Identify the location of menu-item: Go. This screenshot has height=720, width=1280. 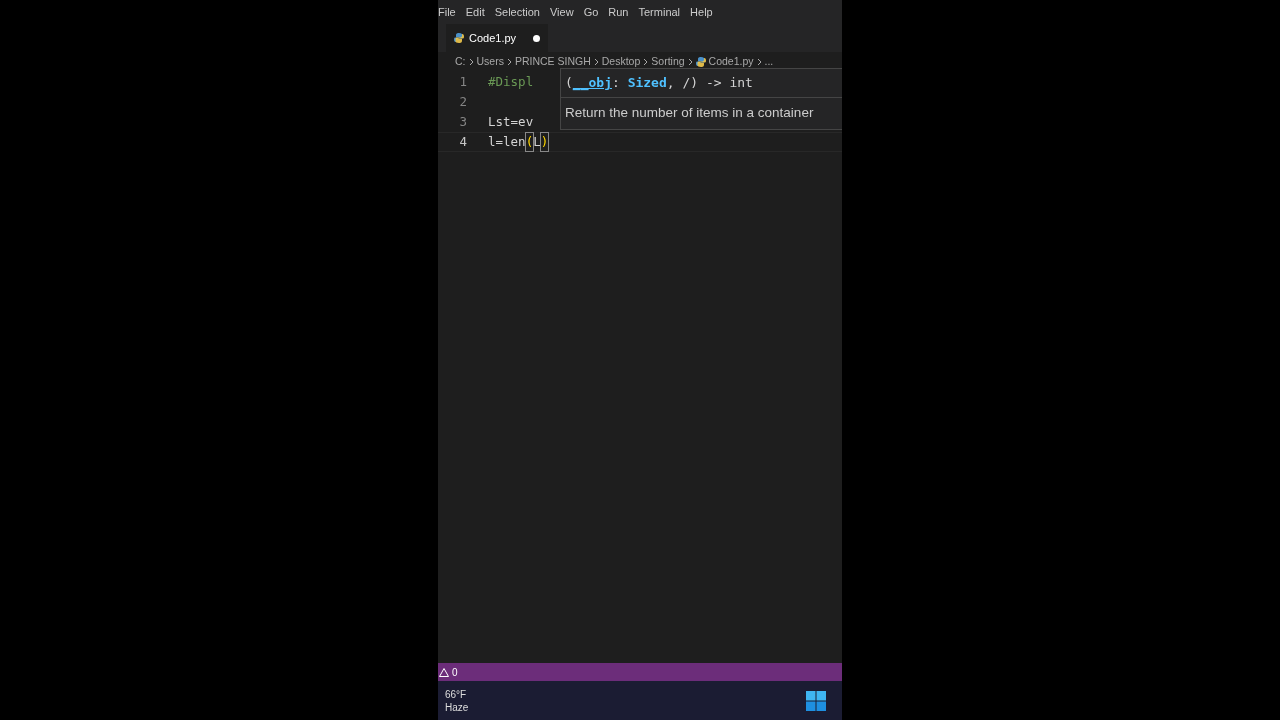
(591, 12).